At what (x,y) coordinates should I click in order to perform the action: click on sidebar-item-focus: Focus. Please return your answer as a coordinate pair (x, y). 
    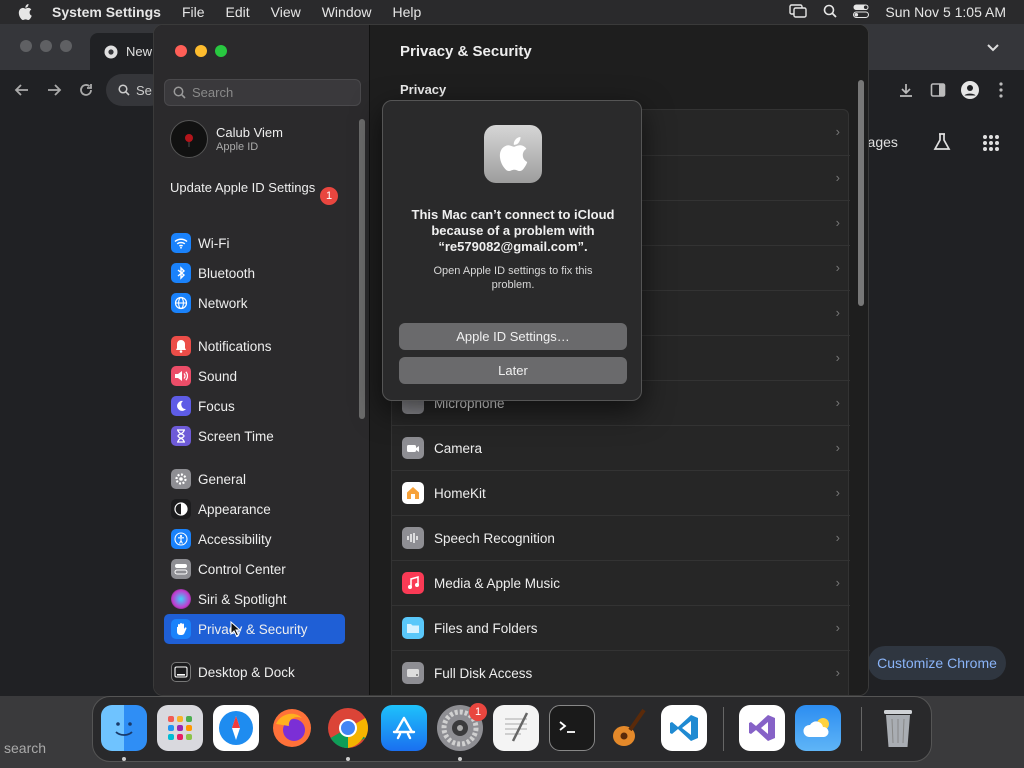
    Looking at the image, I should click on (254, 406).